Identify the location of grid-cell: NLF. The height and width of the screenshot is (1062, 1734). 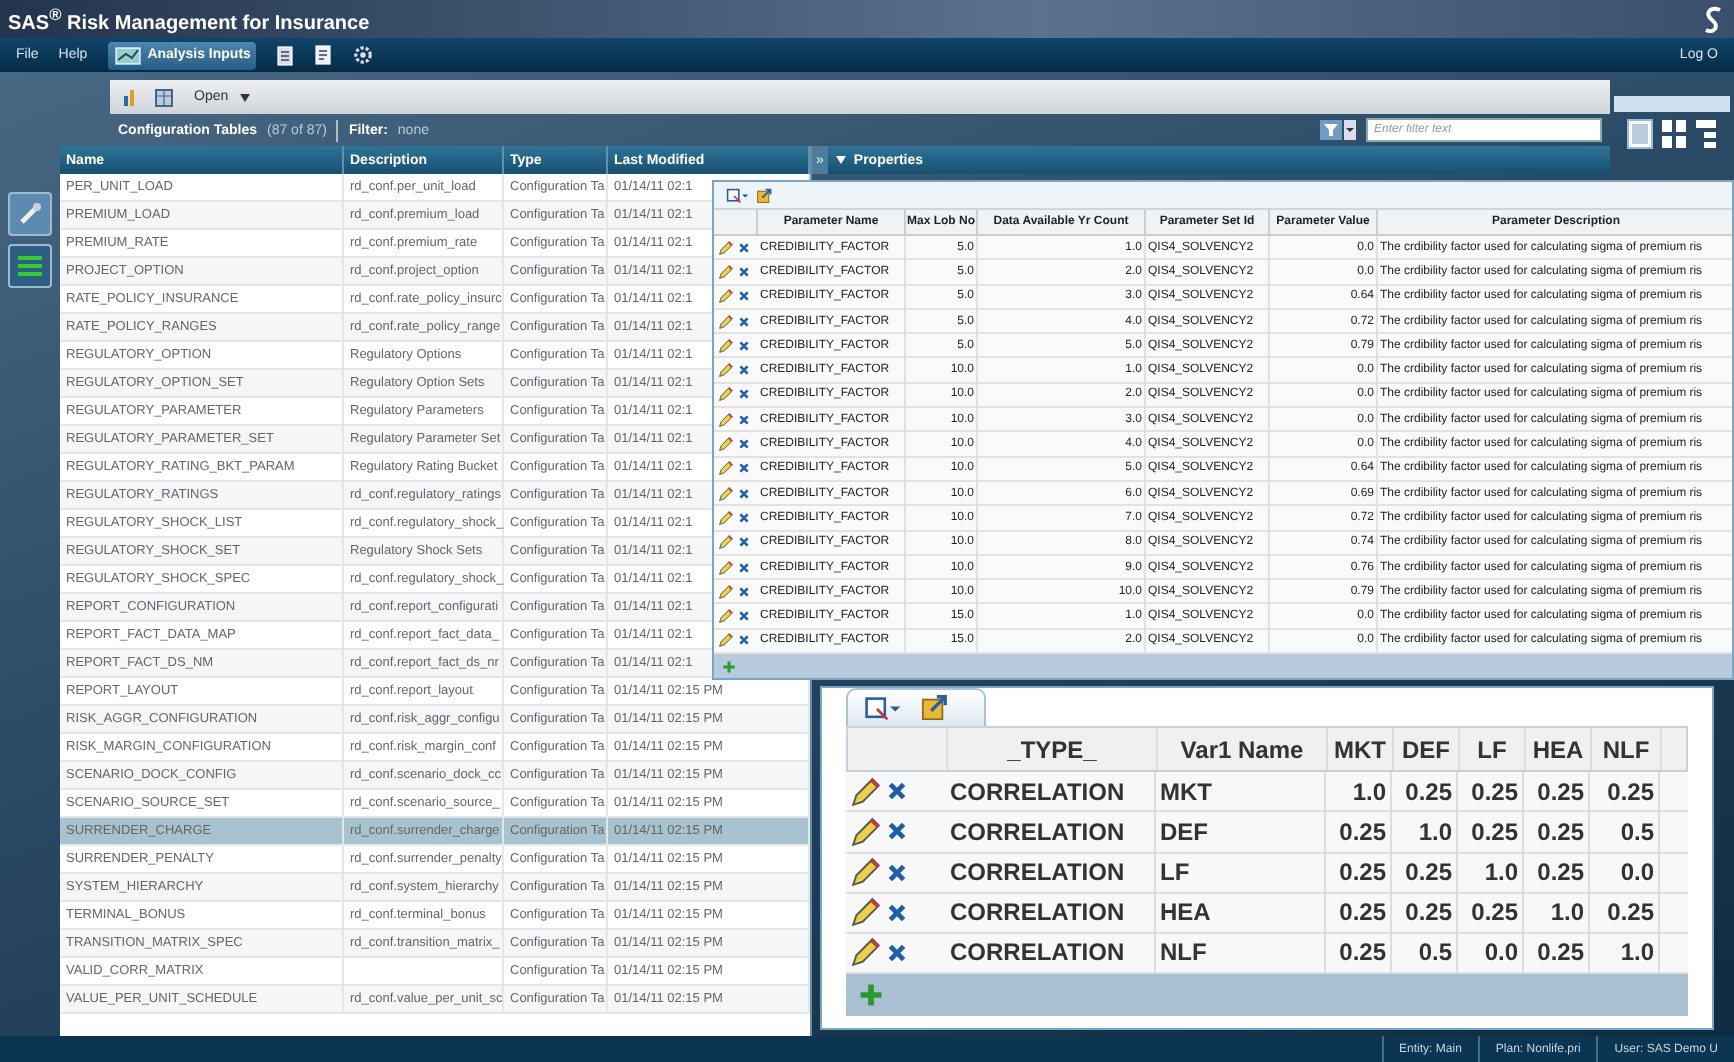
(1241, 952).